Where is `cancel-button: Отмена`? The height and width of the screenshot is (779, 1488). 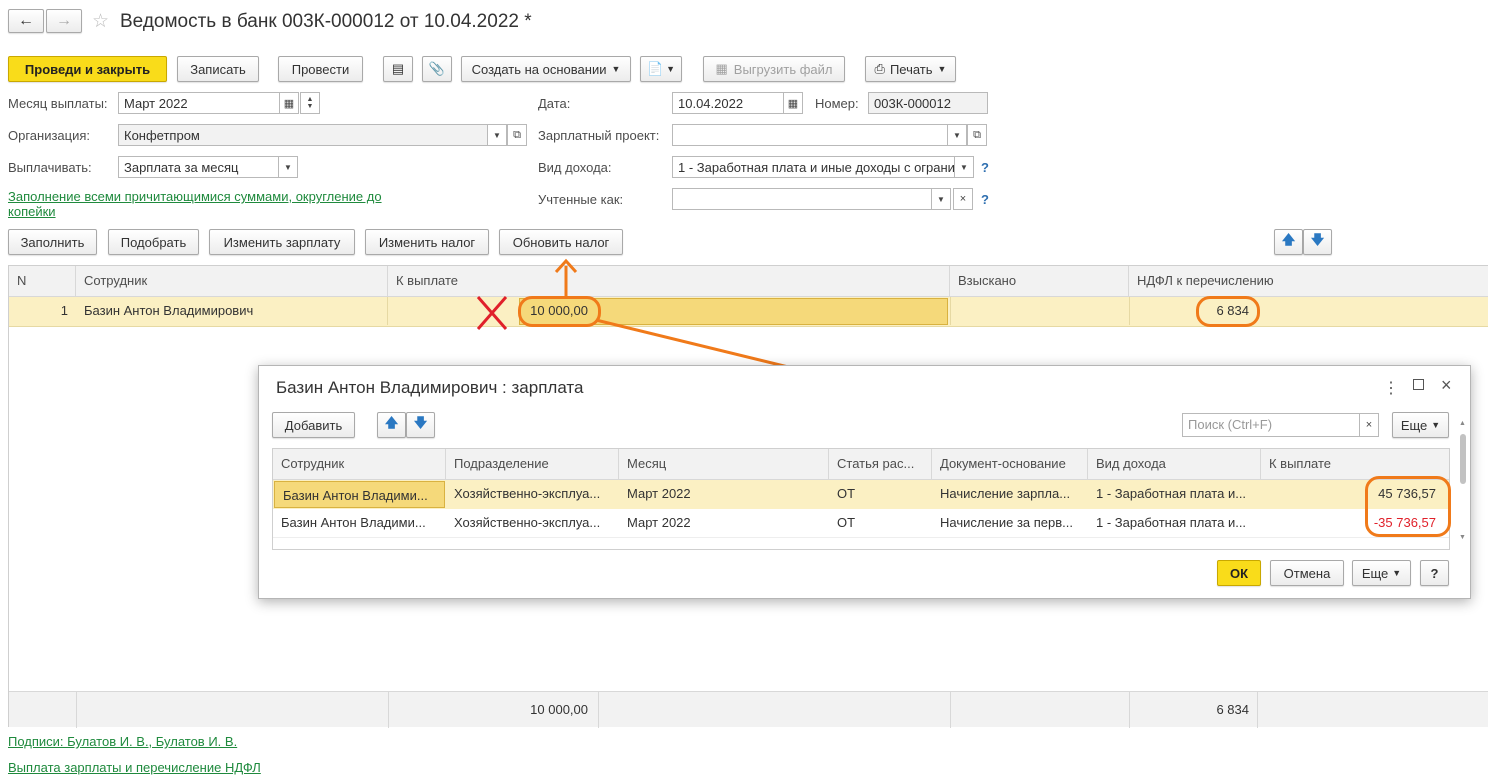 cancel-button: Отмена is located at coordinates (1307, 573).